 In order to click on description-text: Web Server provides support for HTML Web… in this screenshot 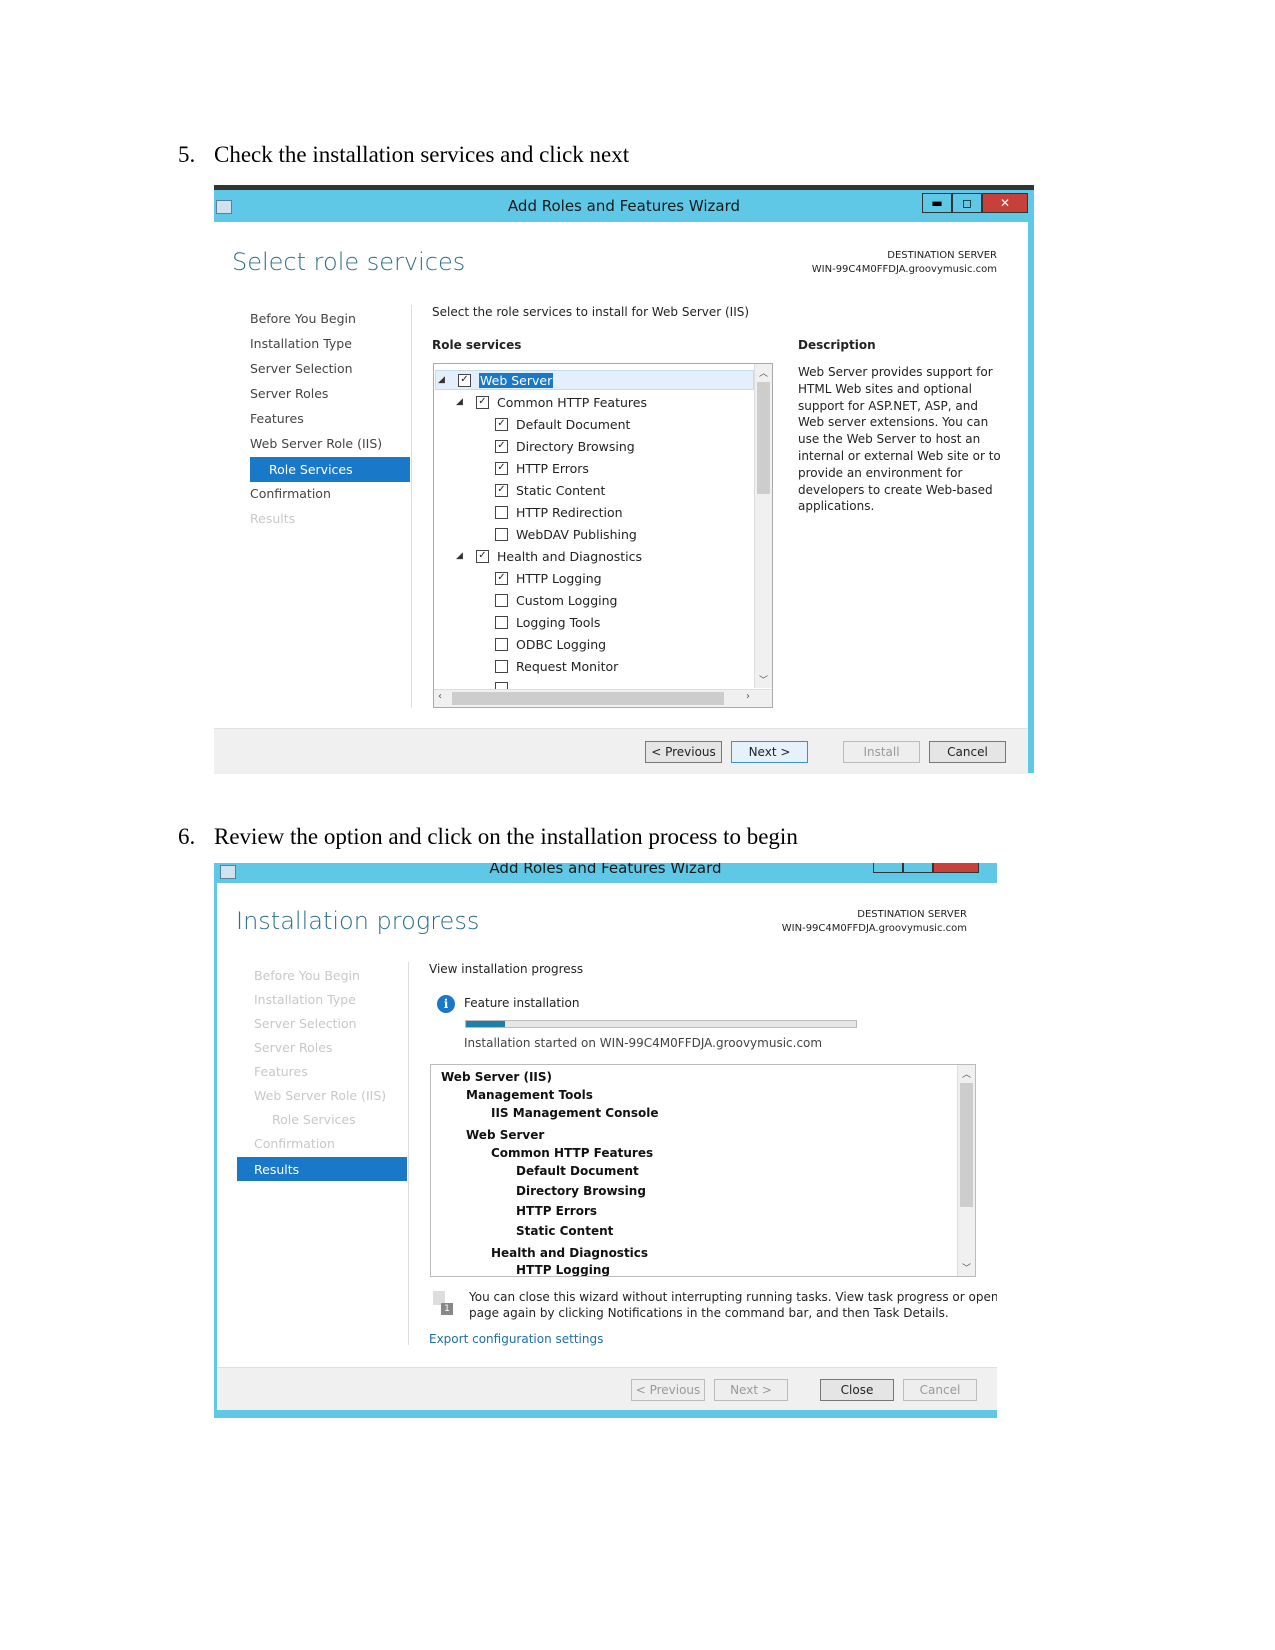, I will do `click(899, 439)`.